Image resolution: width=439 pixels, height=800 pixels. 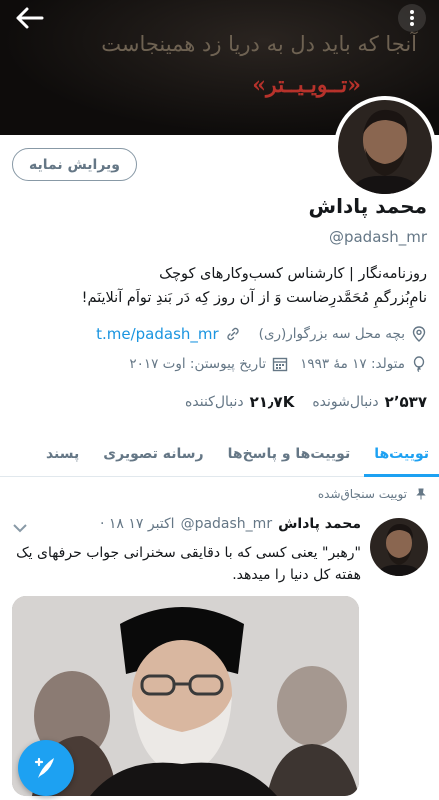 What do you see at coordinates (362, 494) in the screenshot?
I see `pinned-label: توییت سنجاق‌شده` at bounding box center [362, 494].